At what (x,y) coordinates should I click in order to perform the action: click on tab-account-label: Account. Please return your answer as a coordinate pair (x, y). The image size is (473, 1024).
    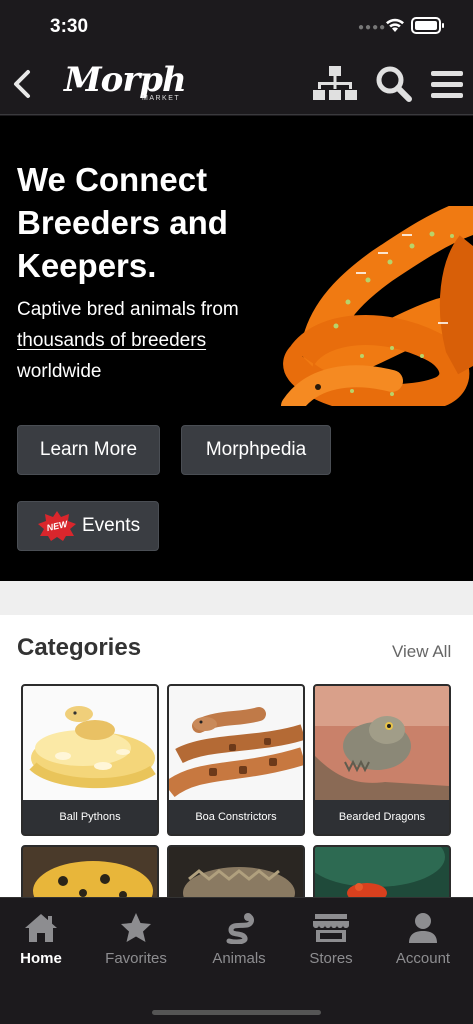
    Looking at the image, I should click on (423, 958).